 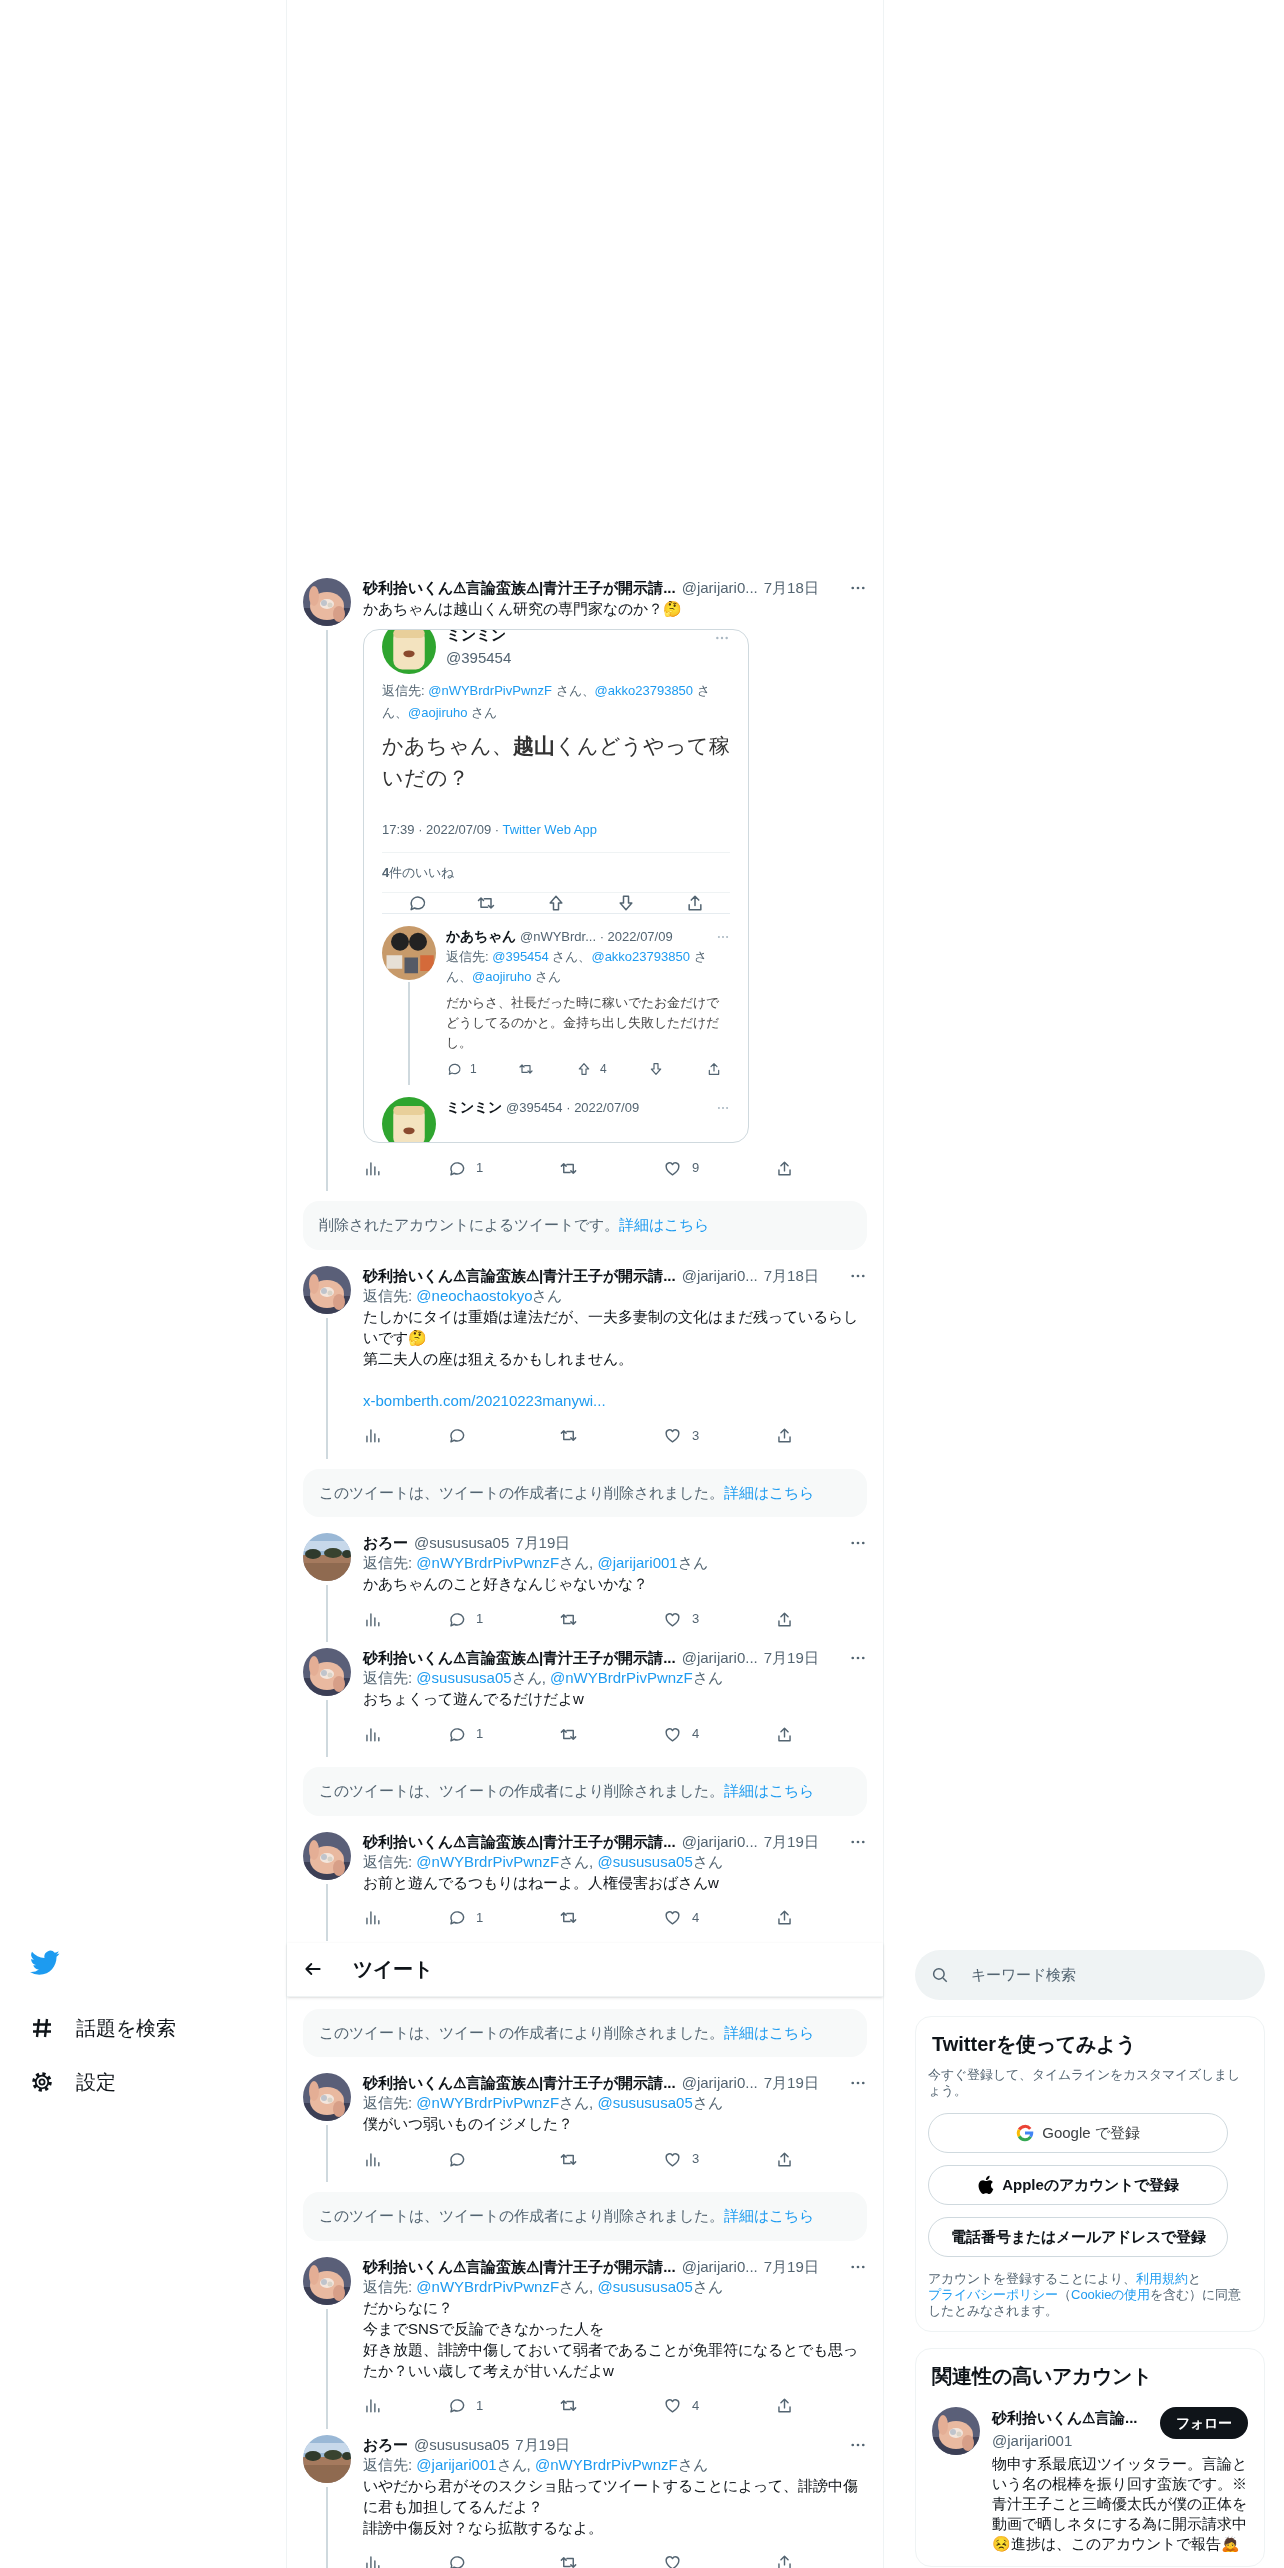 What do you see at coordinates (1034, 2044) in the screenshot?
I see `card-title: Twitterを使ってみよう` at bounding box center [1034, 2044].